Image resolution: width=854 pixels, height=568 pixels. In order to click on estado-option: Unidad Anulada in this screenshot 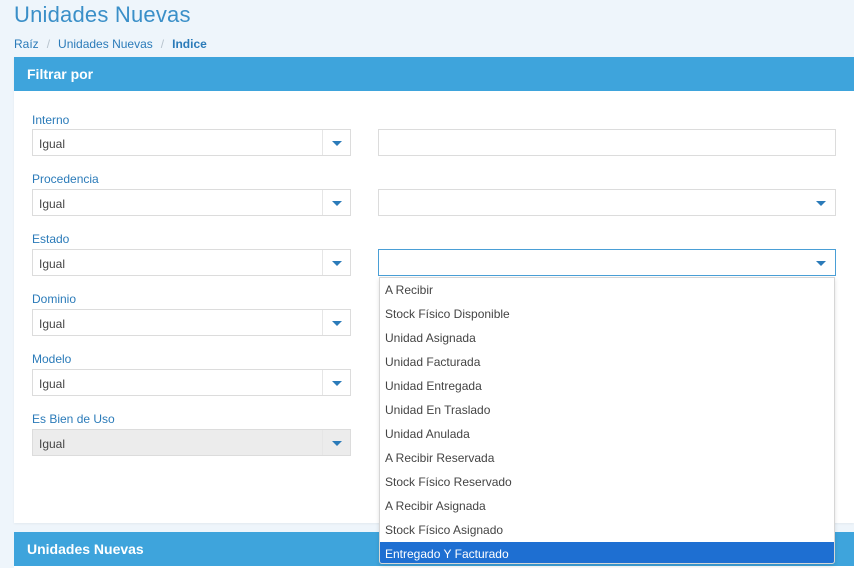, I will do `click(607, 434)`.